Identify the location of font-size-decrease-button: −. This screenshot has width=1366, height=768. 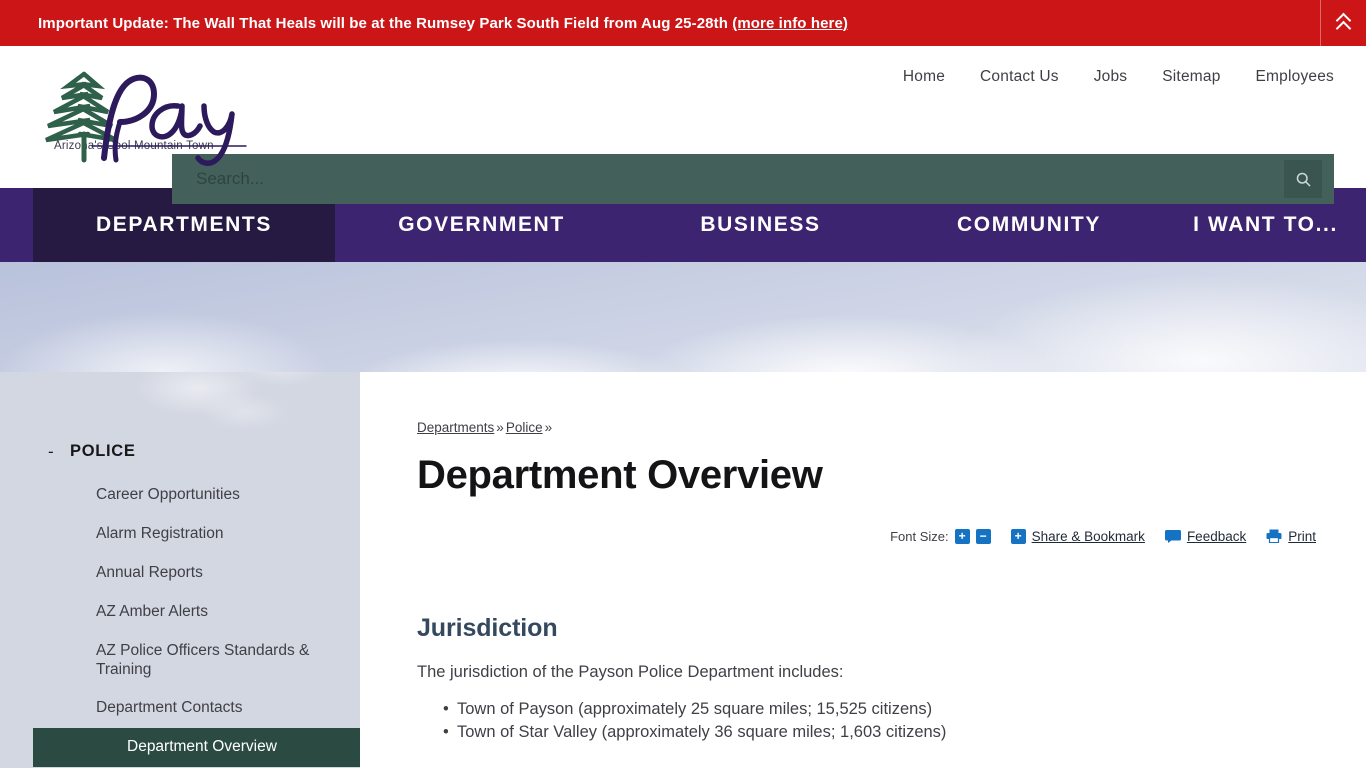
(983, 536).